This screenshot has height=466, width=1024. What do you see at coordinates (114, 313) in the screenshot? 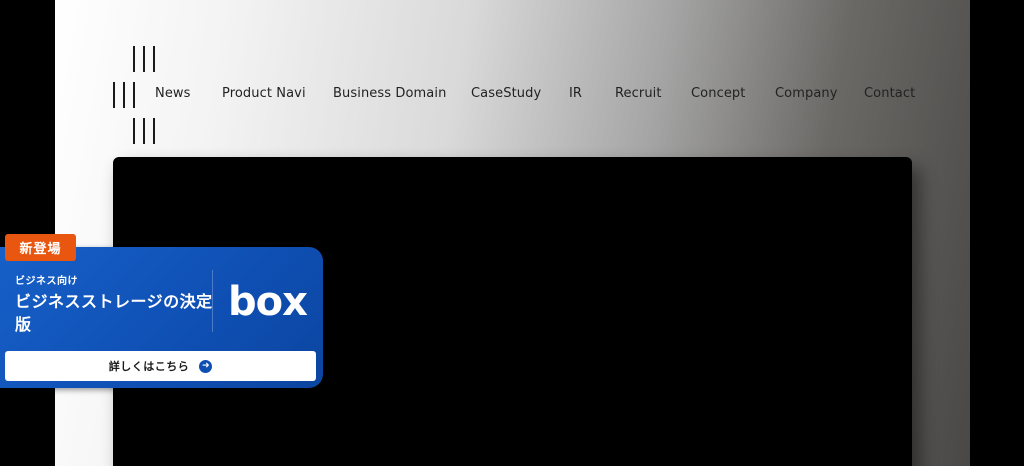
I see `banner-title: ビジネスストレージの決定版` at bounding box center [114, 313].